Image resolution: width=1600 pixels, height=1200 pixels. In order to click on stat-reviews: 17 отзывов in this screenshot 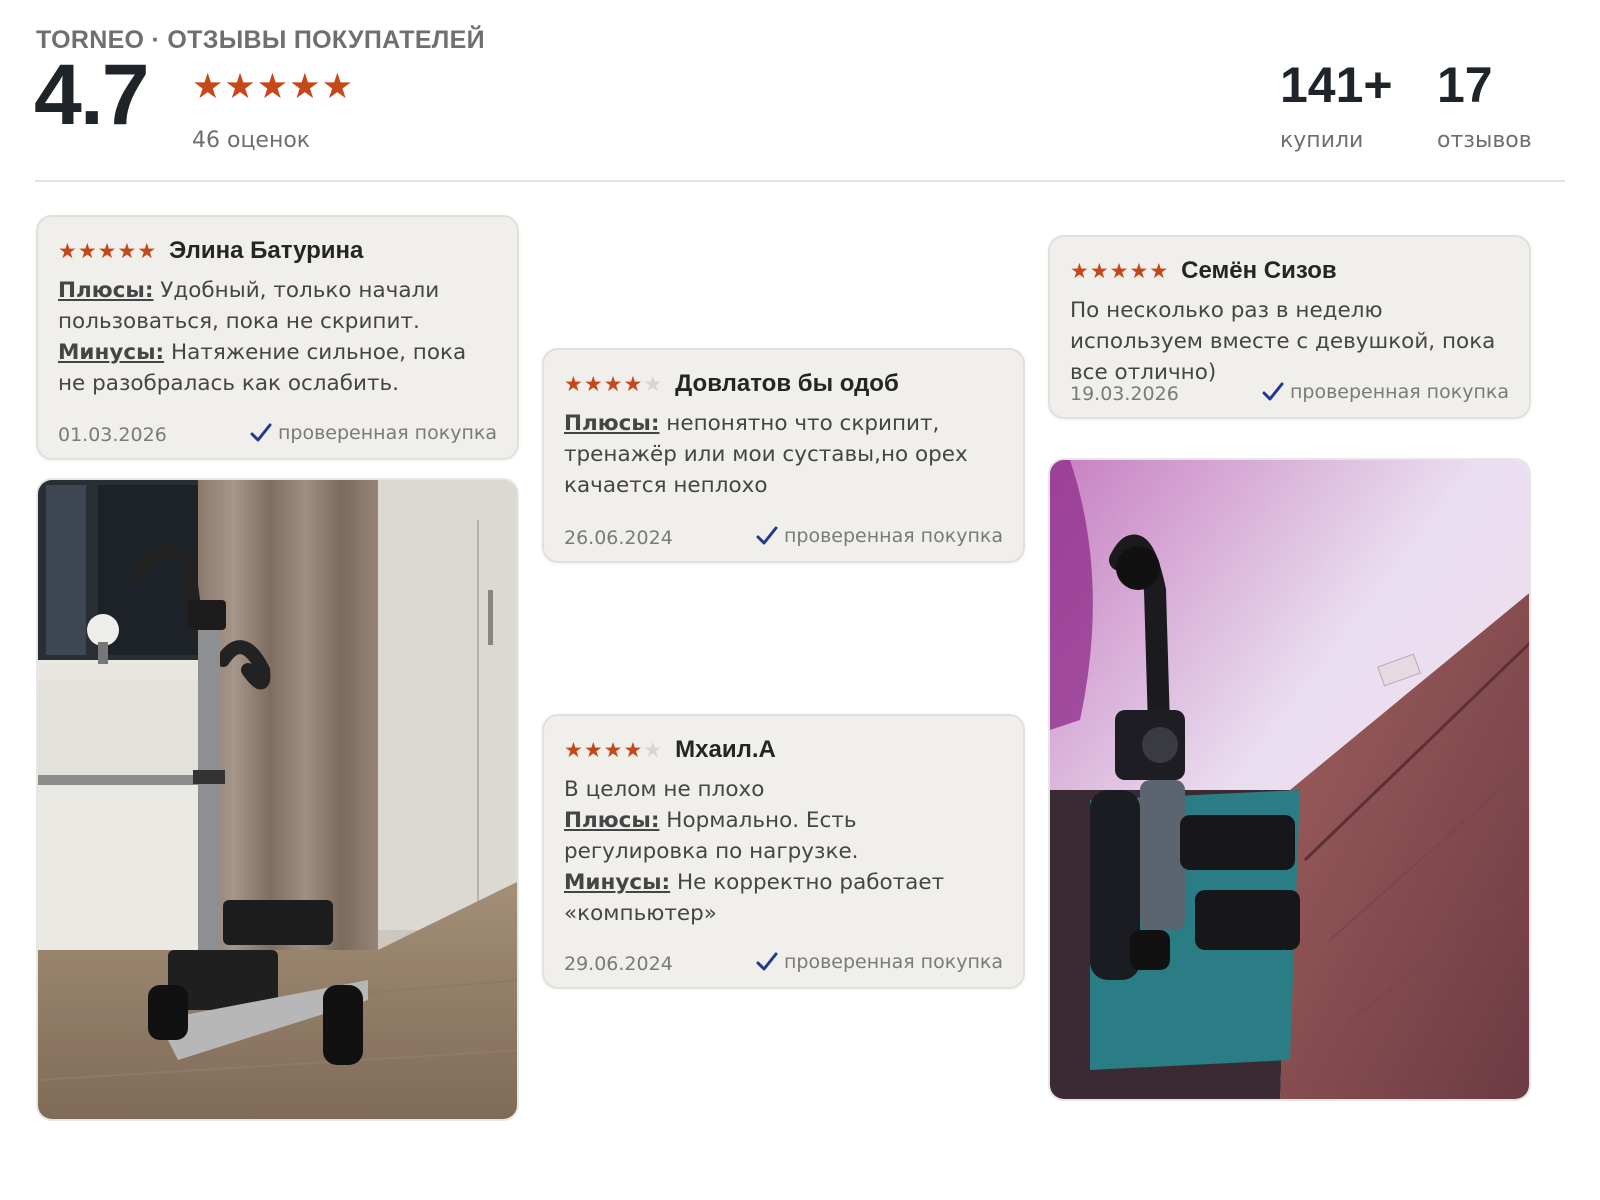, I will do `click(1484, 106)`.